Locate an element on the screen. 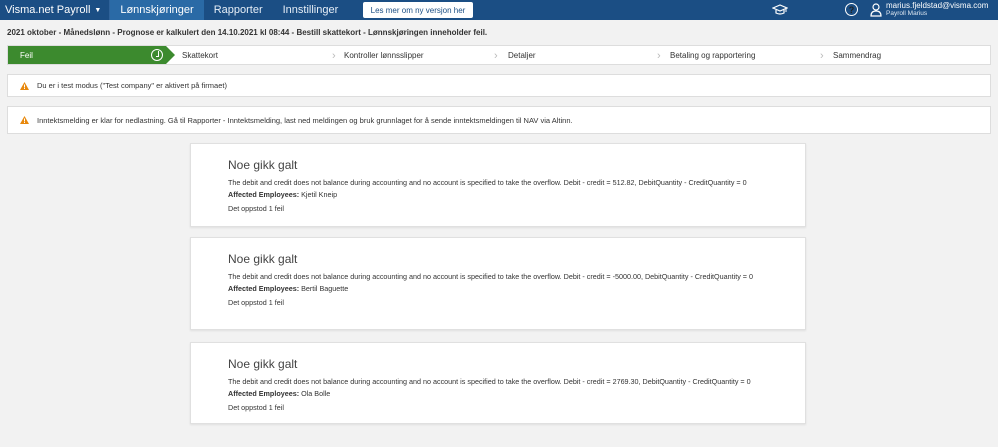 The height and width of the screenshot is (447, 998). app-title: Visma.net Payroll is located at coordinates (48, 10).